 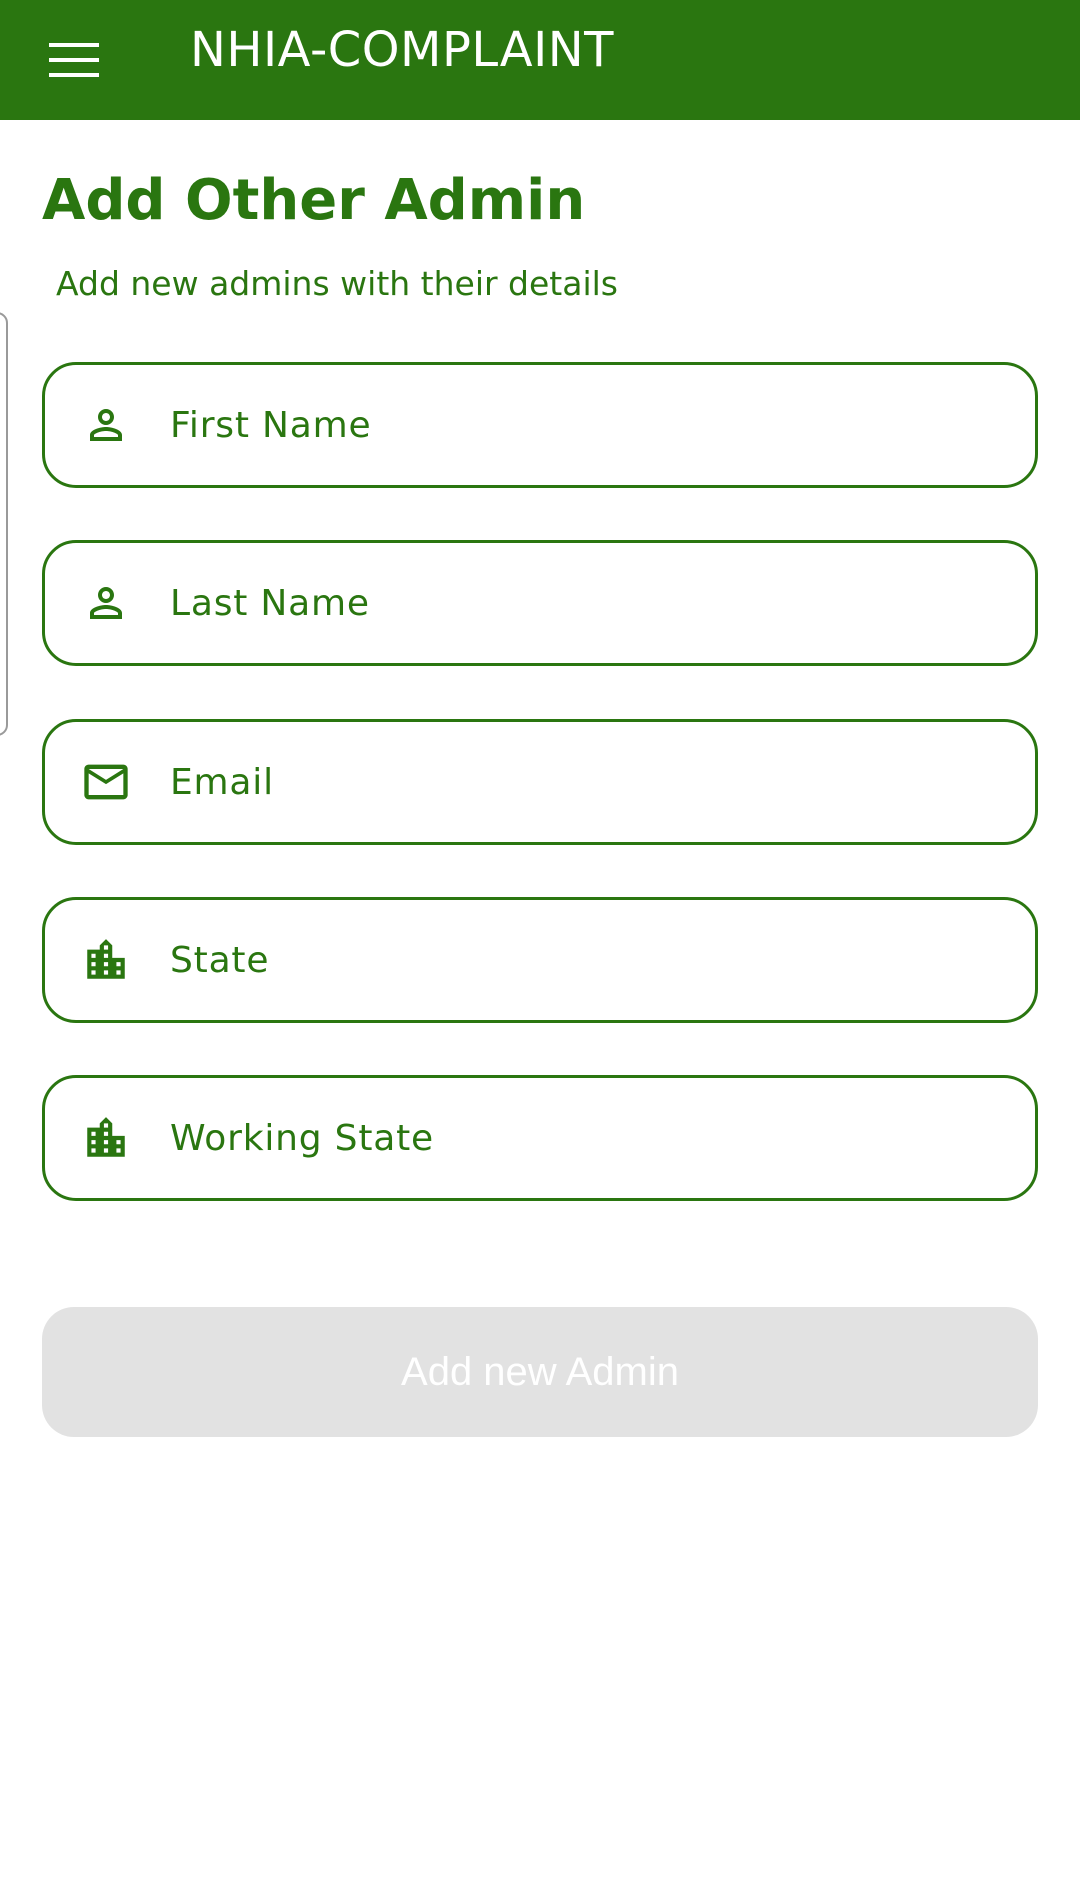 I want to click on offscreen-card-edge, so click(x=4, y=524).